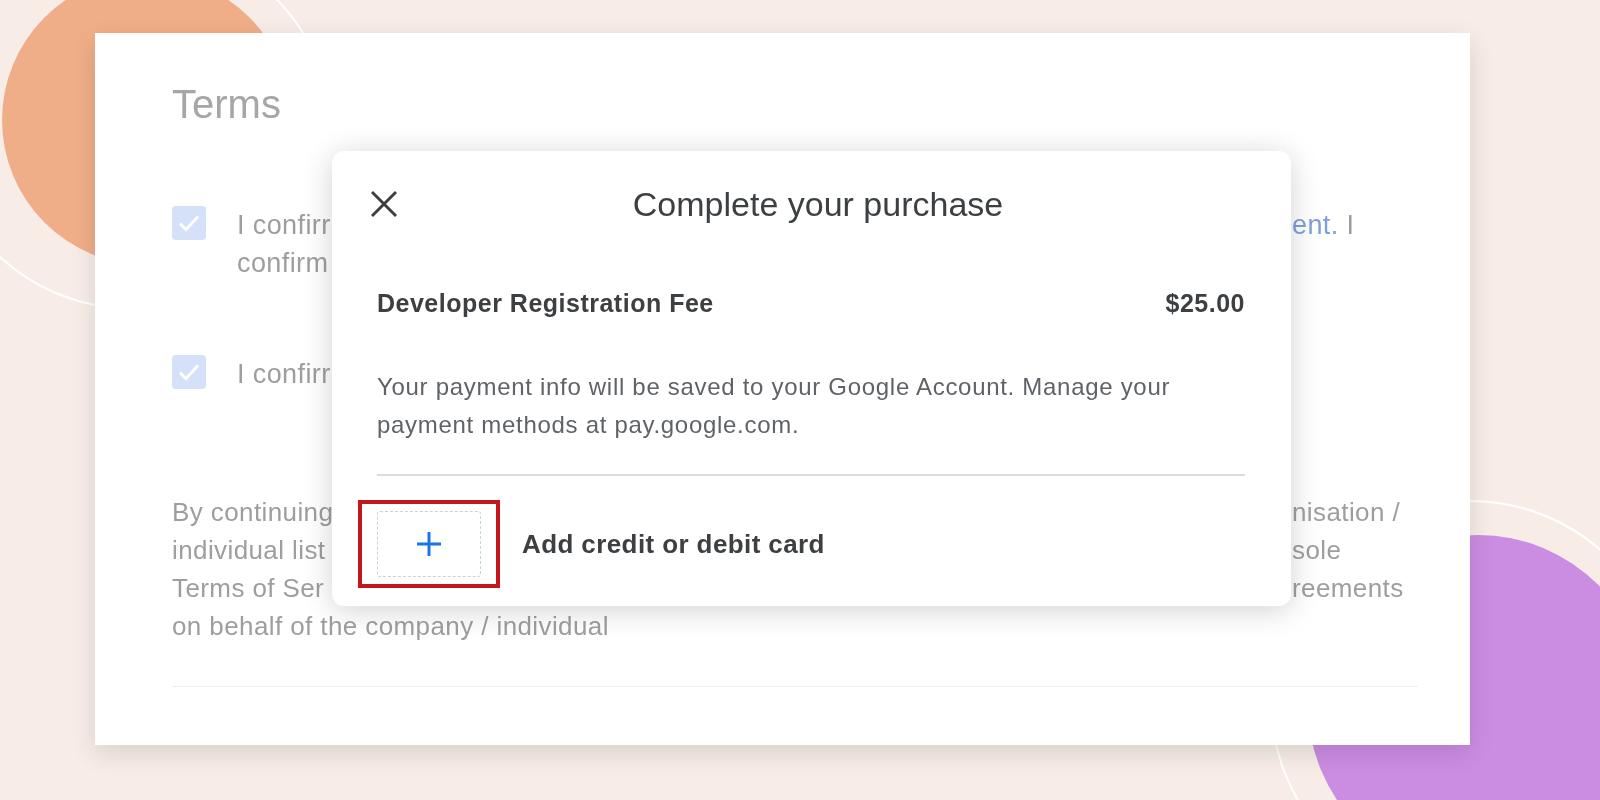 This screenshot has height=800, width=1600. What do you see at coordinates (253, 512) in the screenshot?
I see `terms-text: By continuing` at bounding box center [253, 512].